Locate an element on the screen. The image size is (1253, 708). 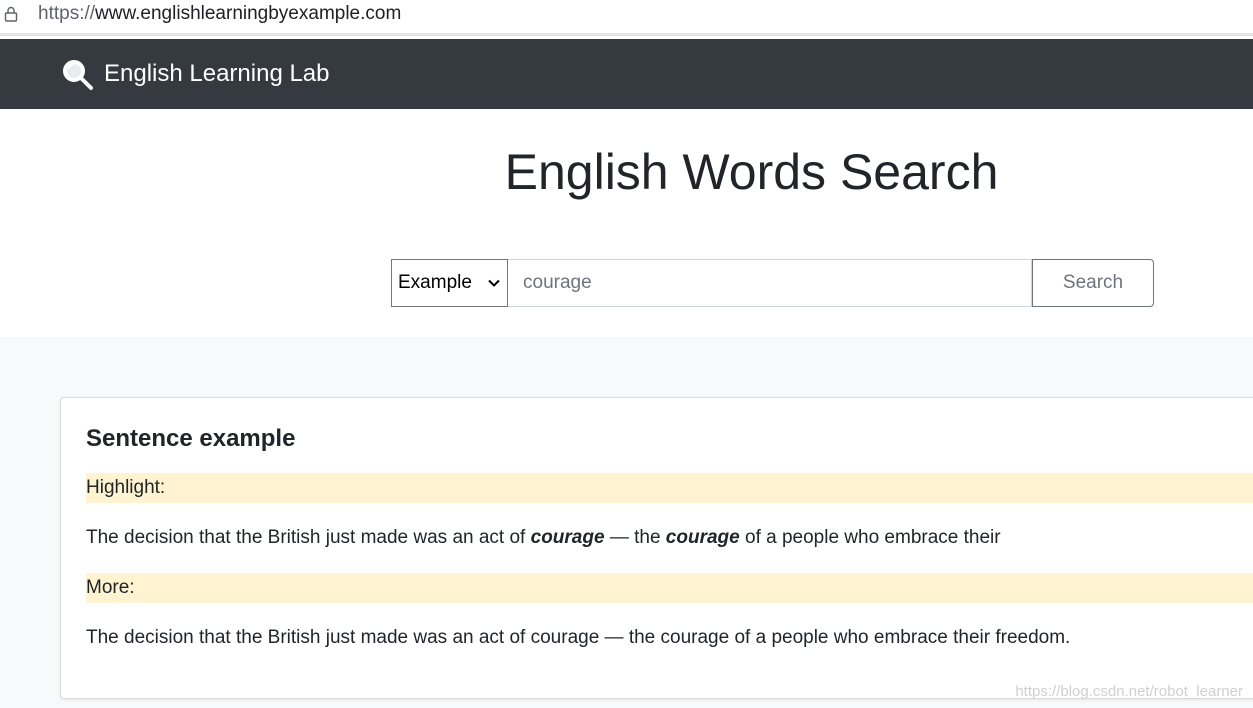
search-form: Example courage Search is located at coordinates (772, 283).